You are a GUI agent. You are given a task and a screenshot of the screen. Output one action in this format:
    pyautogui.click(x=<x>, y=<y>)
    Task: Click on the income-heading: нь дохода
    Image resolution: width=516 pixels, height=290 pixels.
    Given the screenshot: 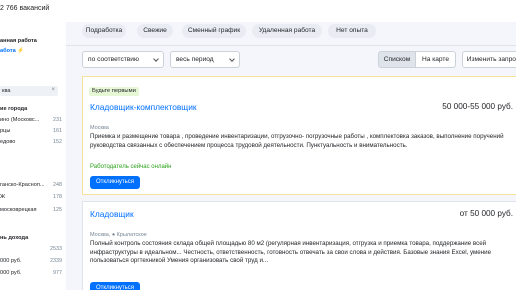 What is the action you would take?
    pyautogui.click(x=14, y=238)
    